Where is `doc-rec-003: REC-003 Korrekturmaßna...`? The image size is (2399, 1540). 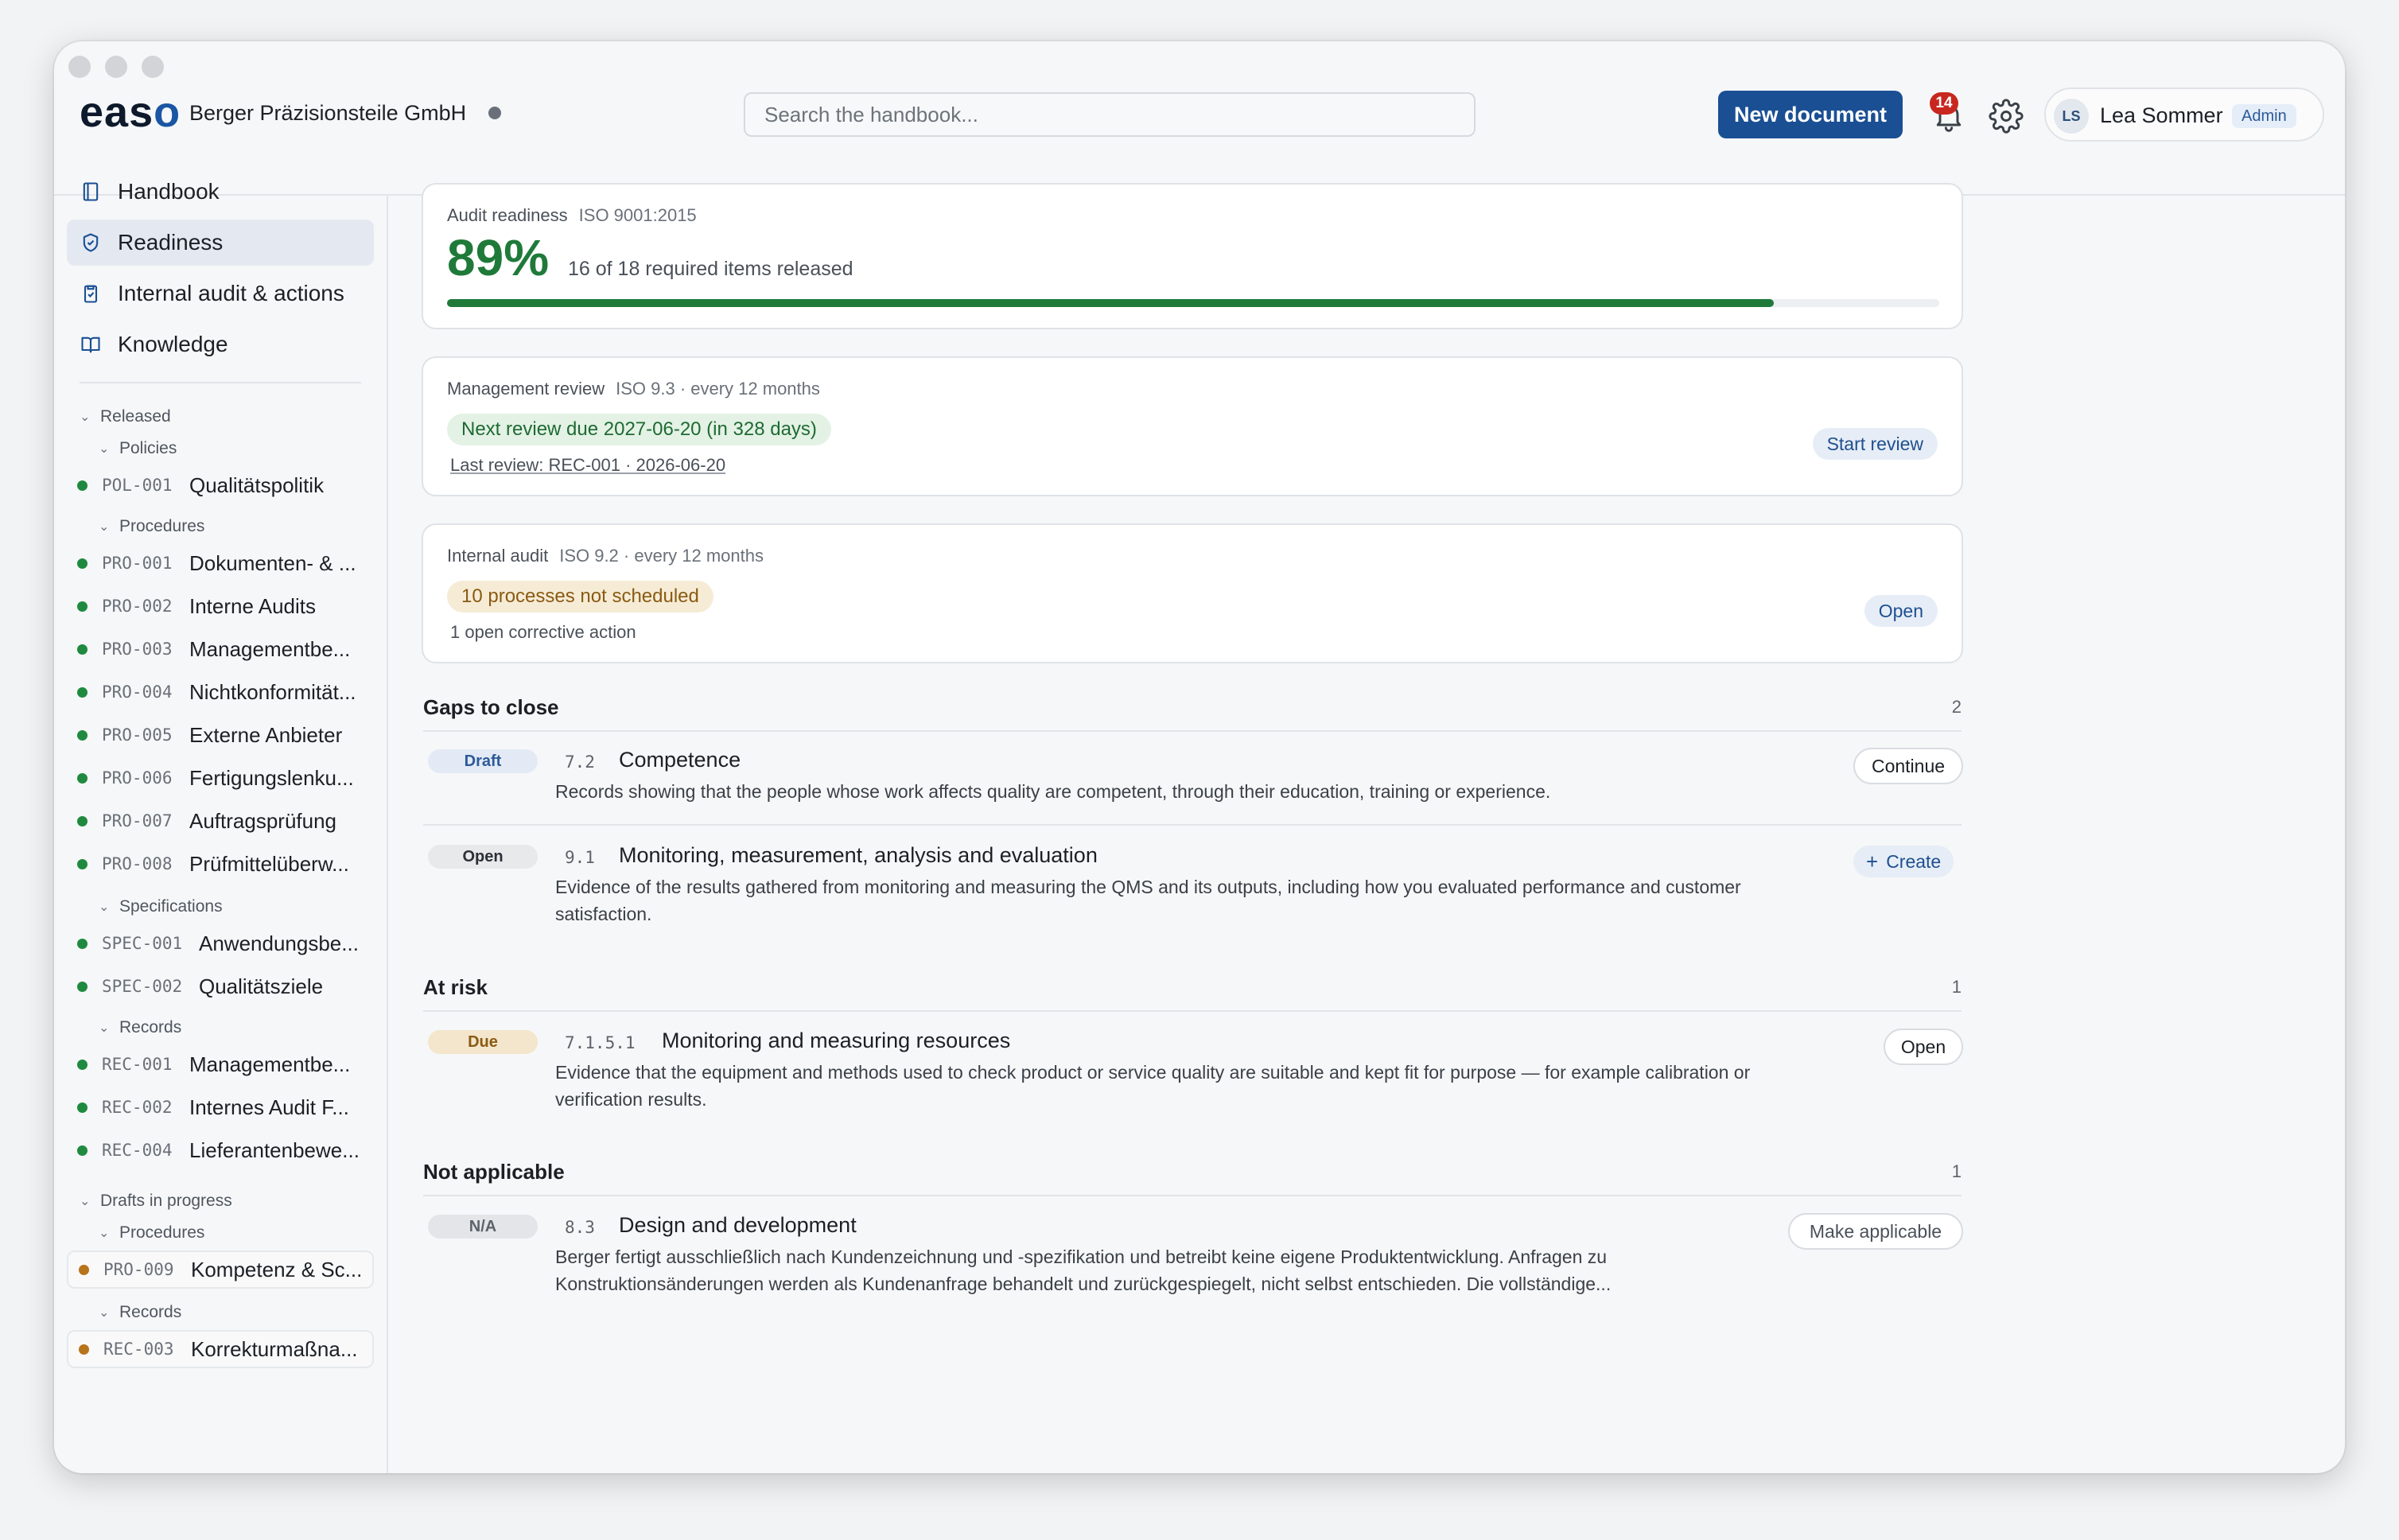
doc-rec-003: REC-003 Korrekturmaßna... is located at coordinates (220, 1349).